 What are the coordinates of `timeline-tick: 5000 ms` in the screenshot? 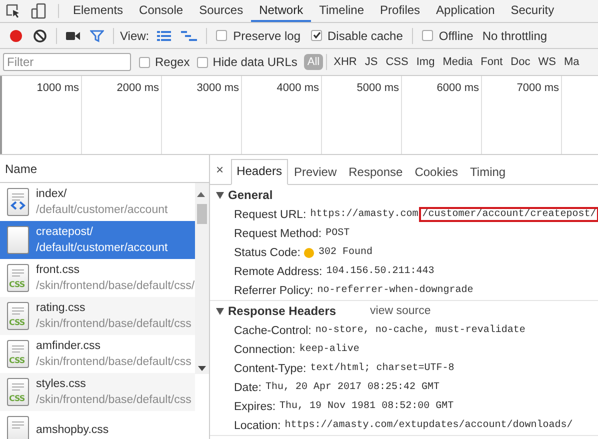 It's located at (377, 88).